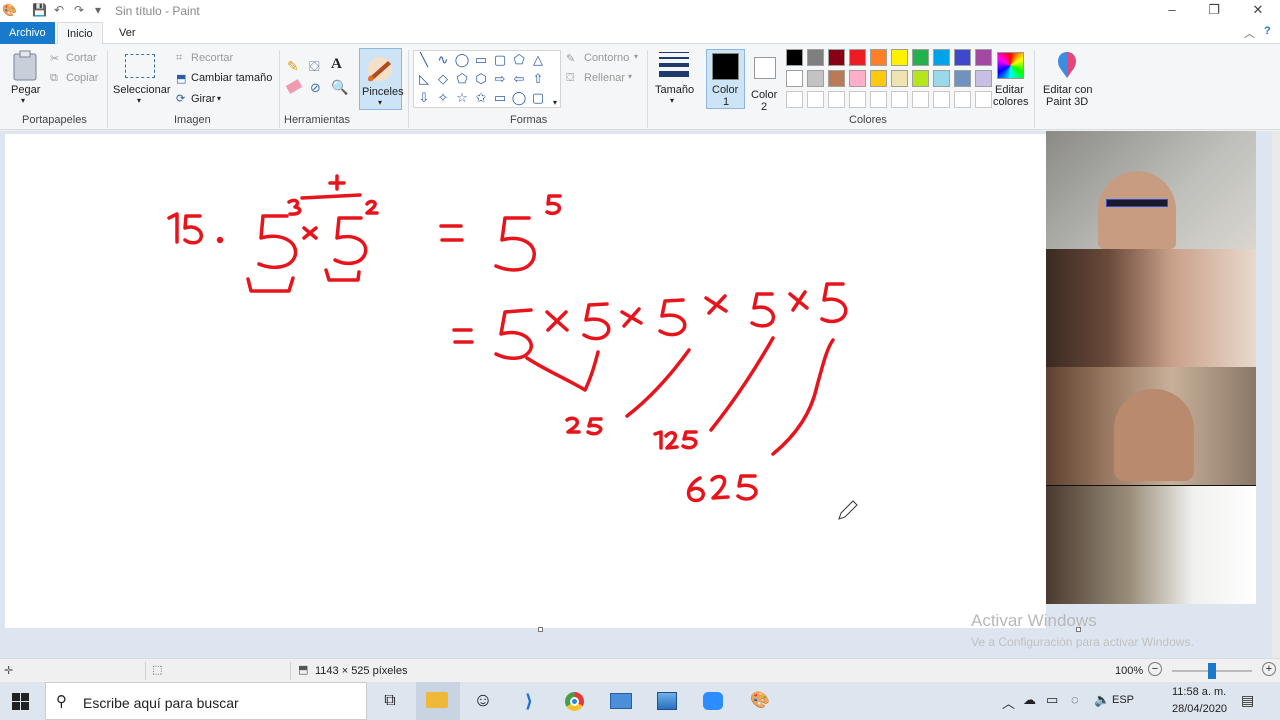 Image resolution: width=1280 pixels, height=720 pixels. Describe the element at coordinates (1075, 699) in the screenshot. I see `wifi-icon: ◌` at that location.